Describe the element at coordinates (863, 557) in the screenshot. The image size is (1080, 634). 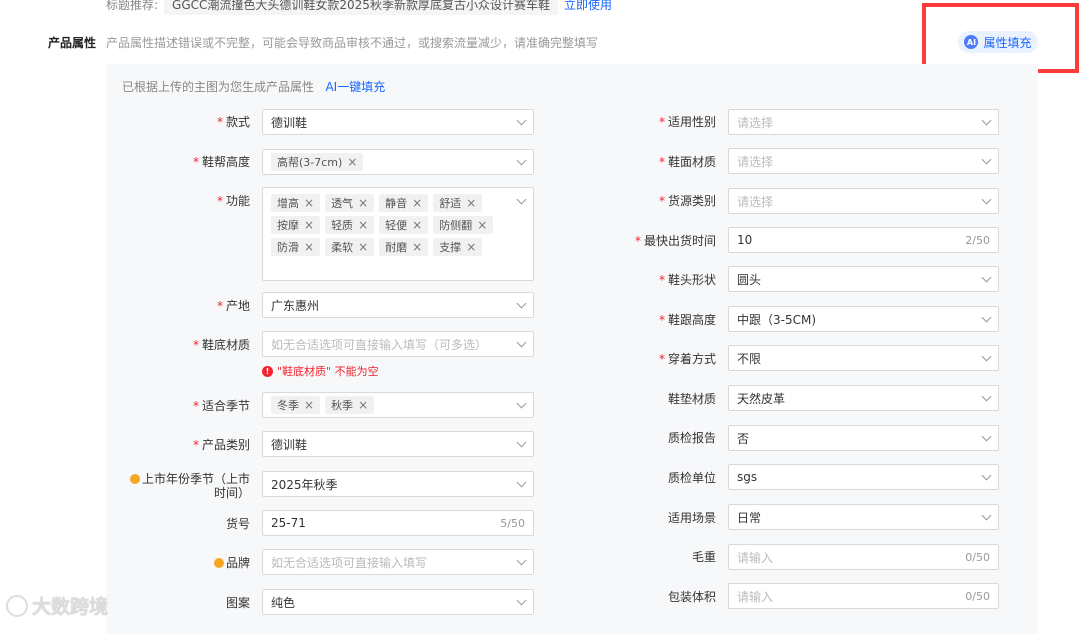
I see `gross-weight-input: 请输入 0/50` at that location.